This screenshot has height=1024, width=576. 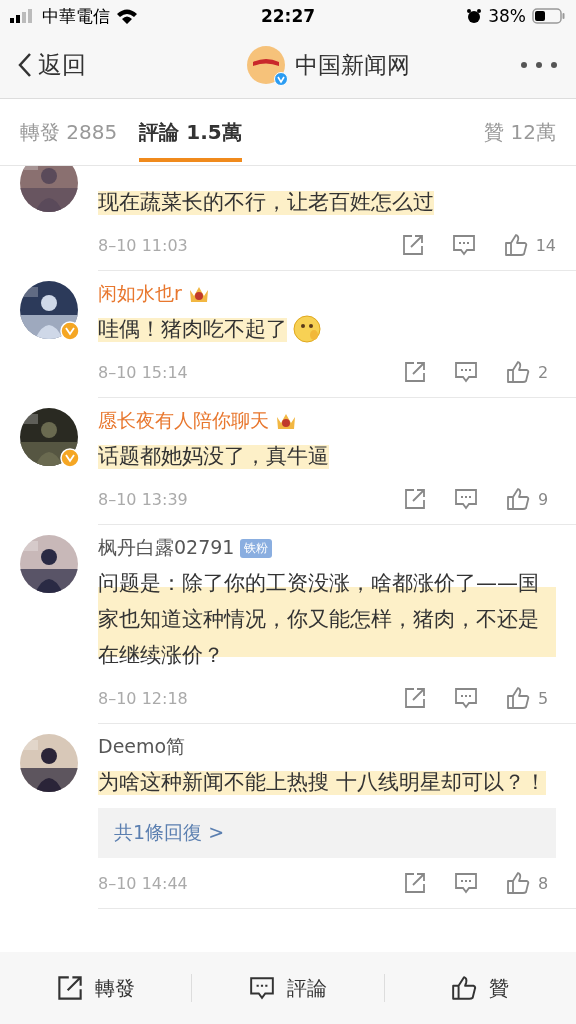 I want to click on more-icon, so click(x=539, y=65).